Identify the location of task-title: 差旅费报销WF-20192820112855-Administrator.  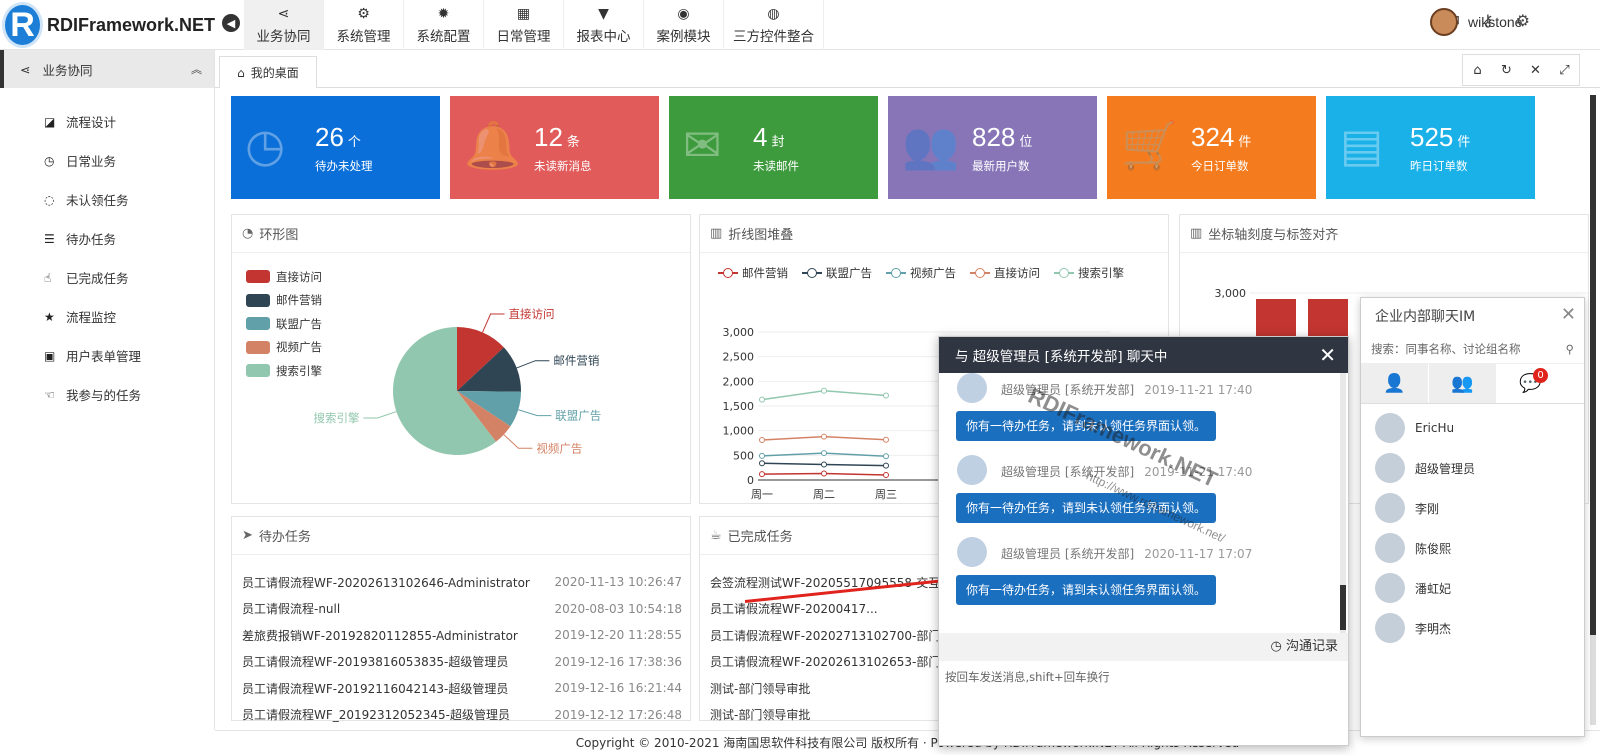
(380, 635).